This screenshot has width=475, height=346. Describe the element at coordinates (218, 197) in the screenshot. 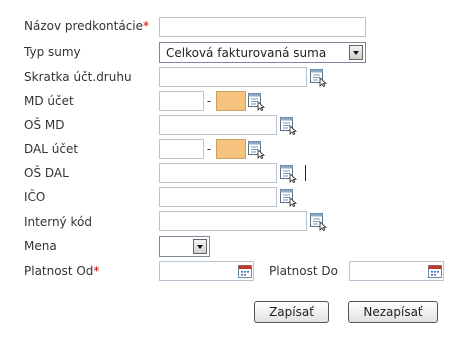

I see `ico-input` at that location.